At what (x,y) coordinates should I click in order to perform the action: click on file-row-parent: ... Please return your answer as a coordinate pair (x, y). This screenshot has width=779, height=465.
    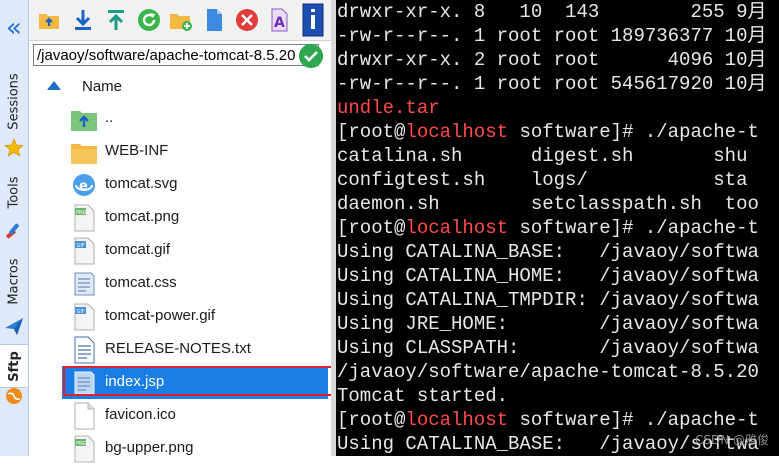
    Looking at the image, I should click on (195, 118).